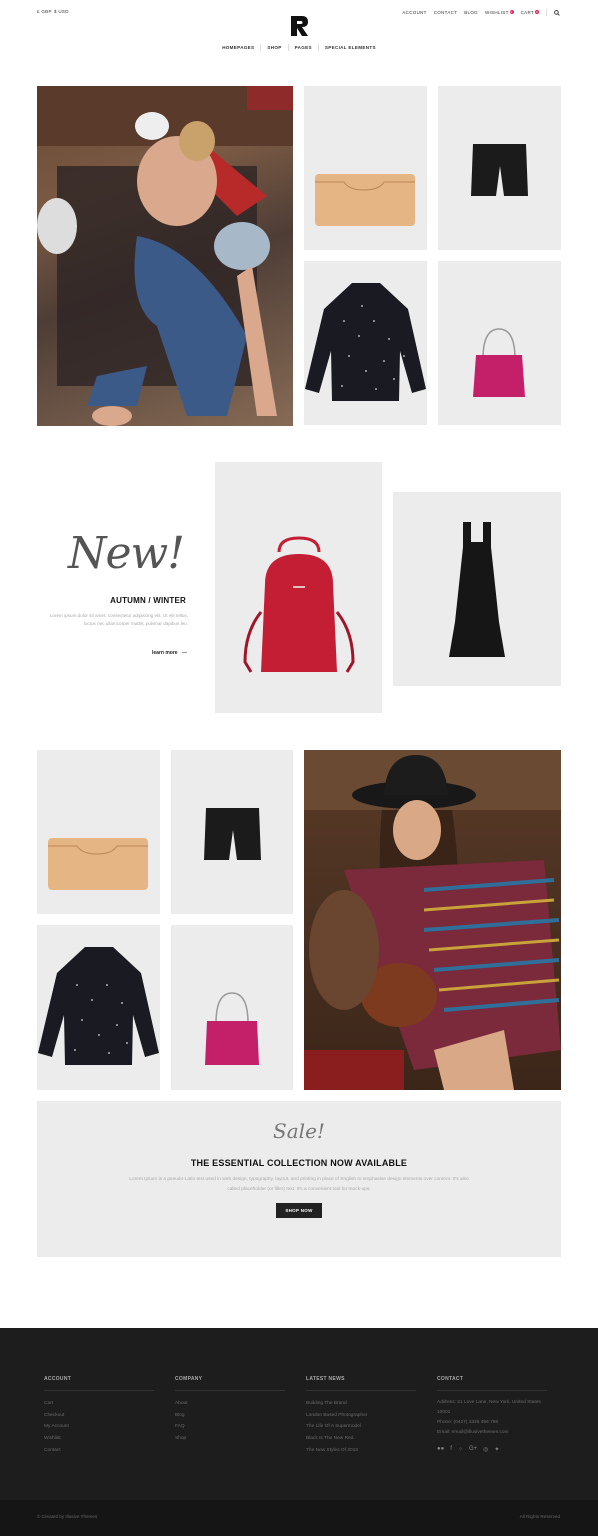 This screenshot has width=598, height=1536. I want to click on footer-link-shop: Shop, so click(230, 1439).